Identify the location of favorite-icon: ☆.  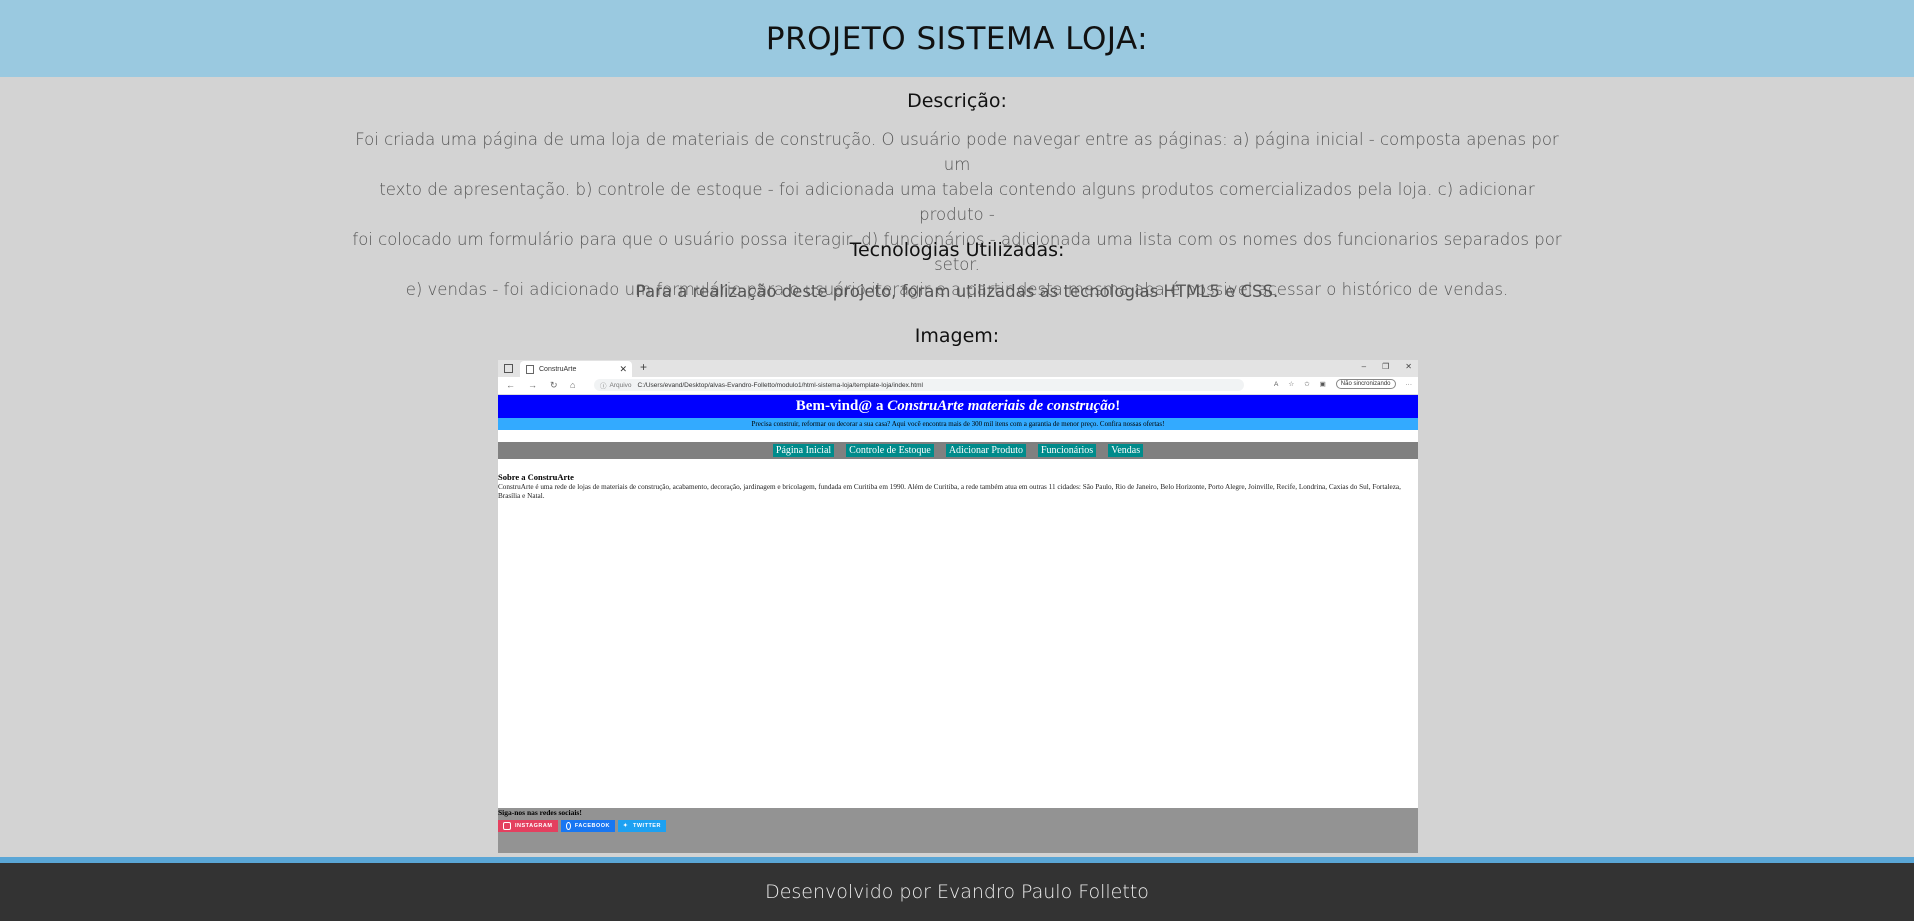
(1291, 384).